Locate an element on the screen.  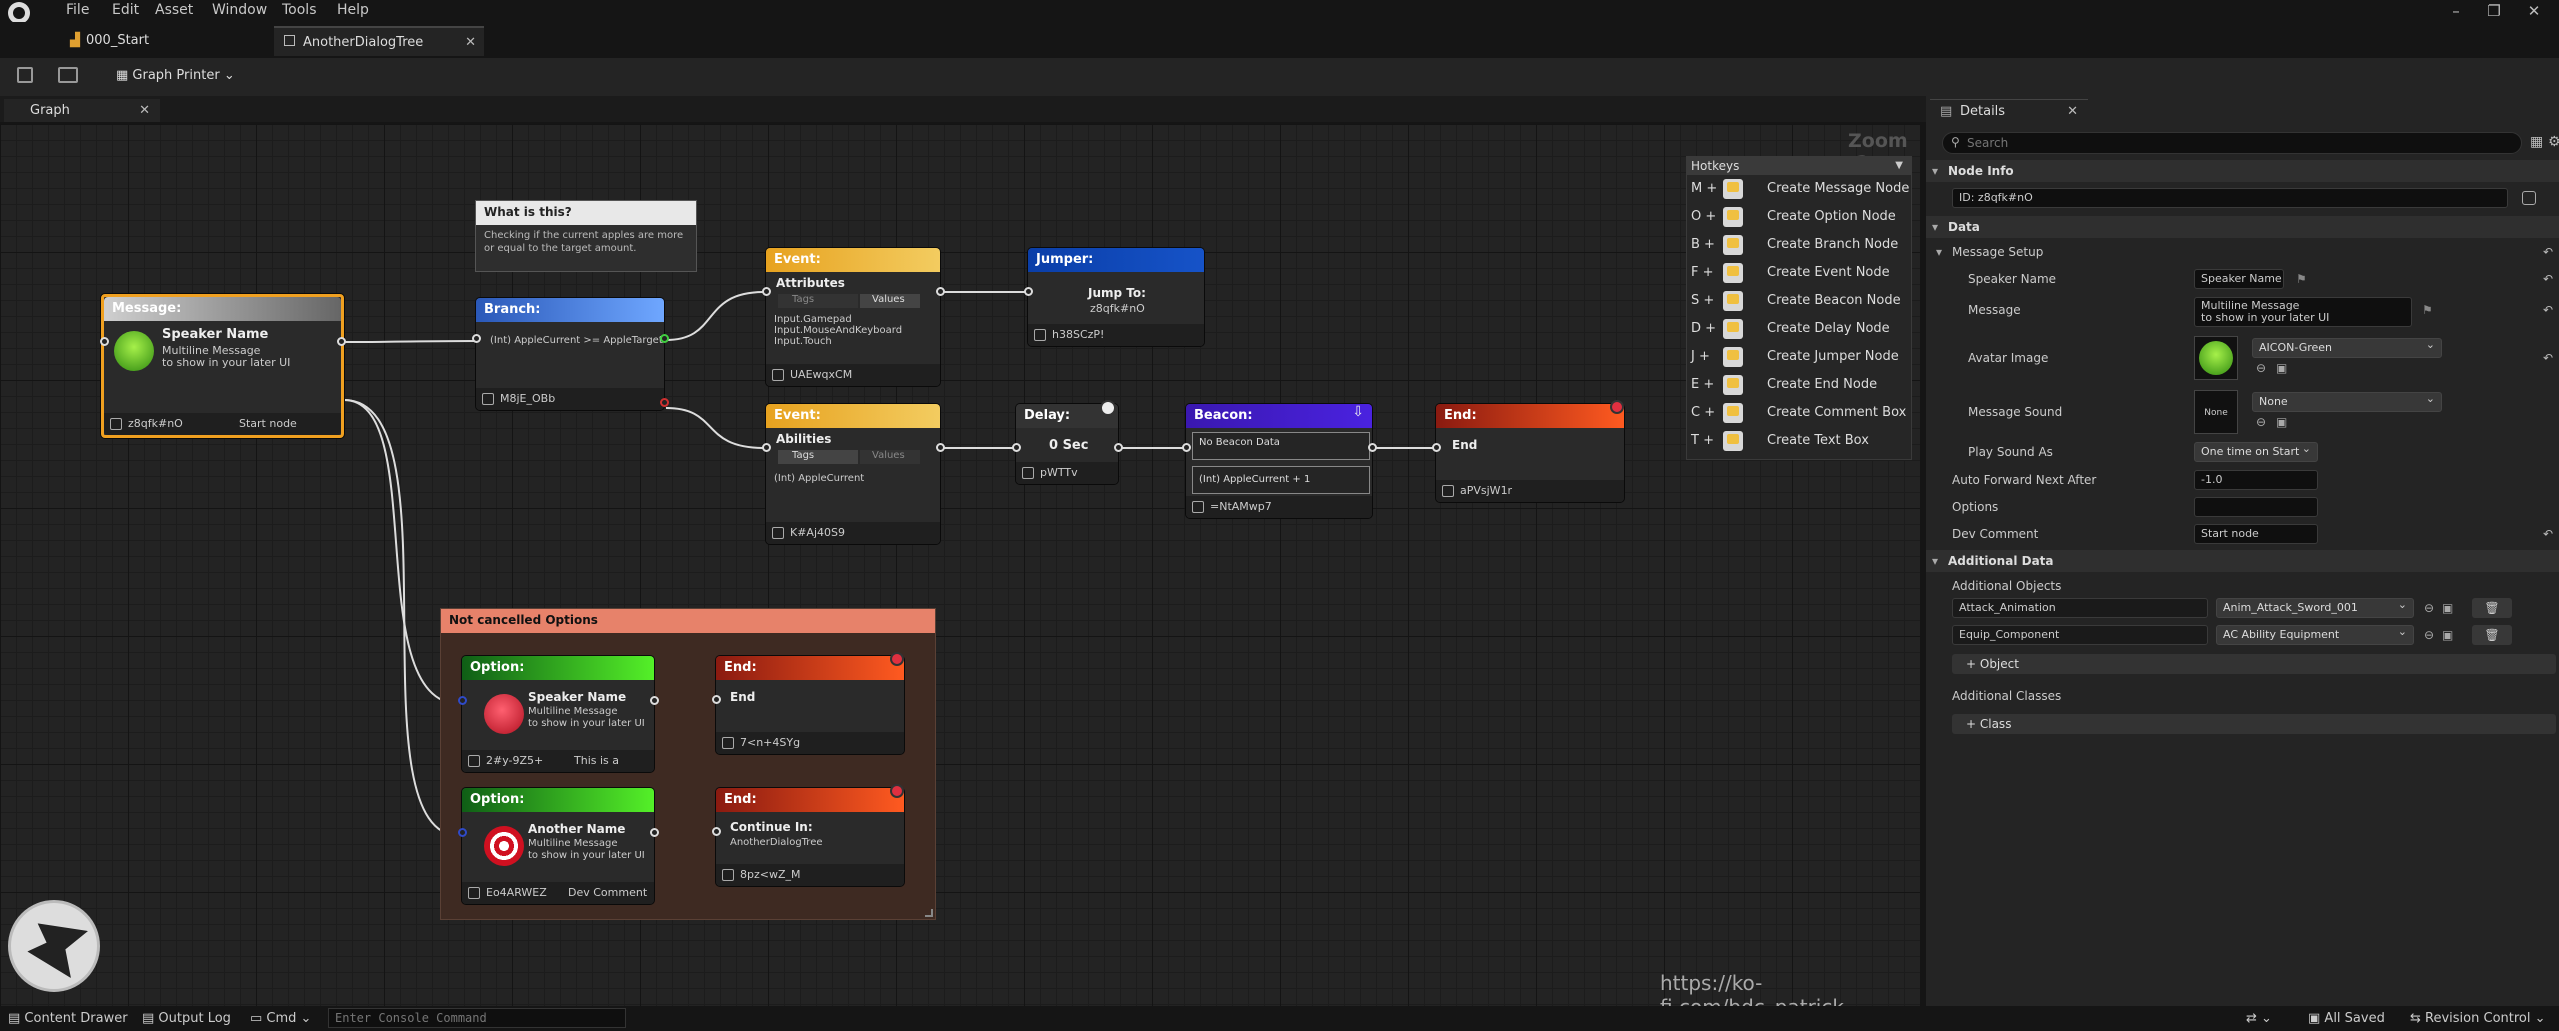
tab-graph: Graph ✕ is located at coordinates (82, 110).